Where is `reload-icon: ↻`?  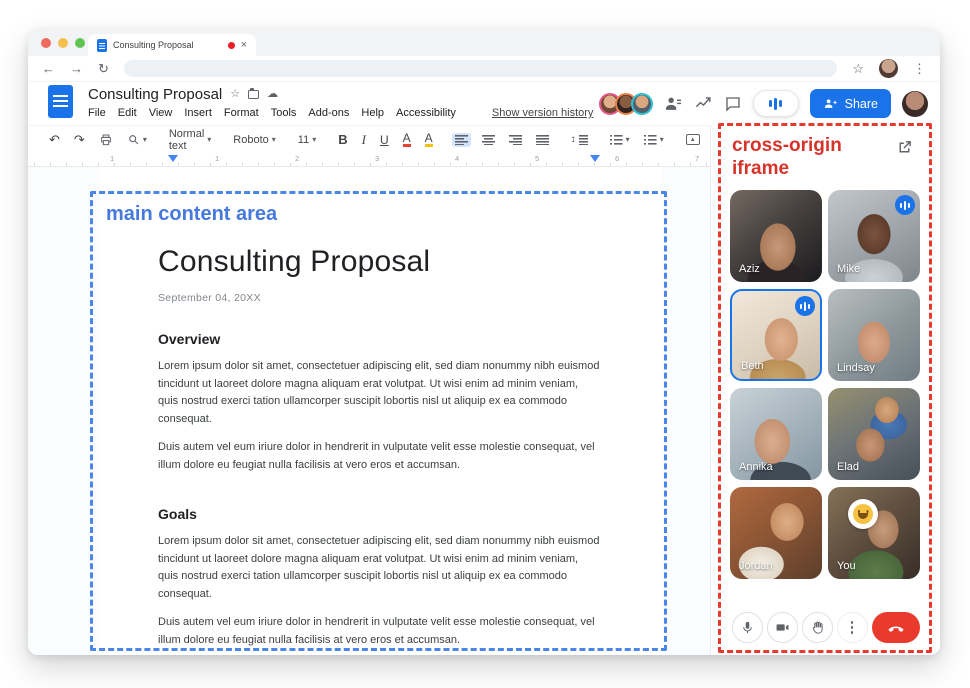
reload-icon: ↻ is located at coordinates (103, 68).